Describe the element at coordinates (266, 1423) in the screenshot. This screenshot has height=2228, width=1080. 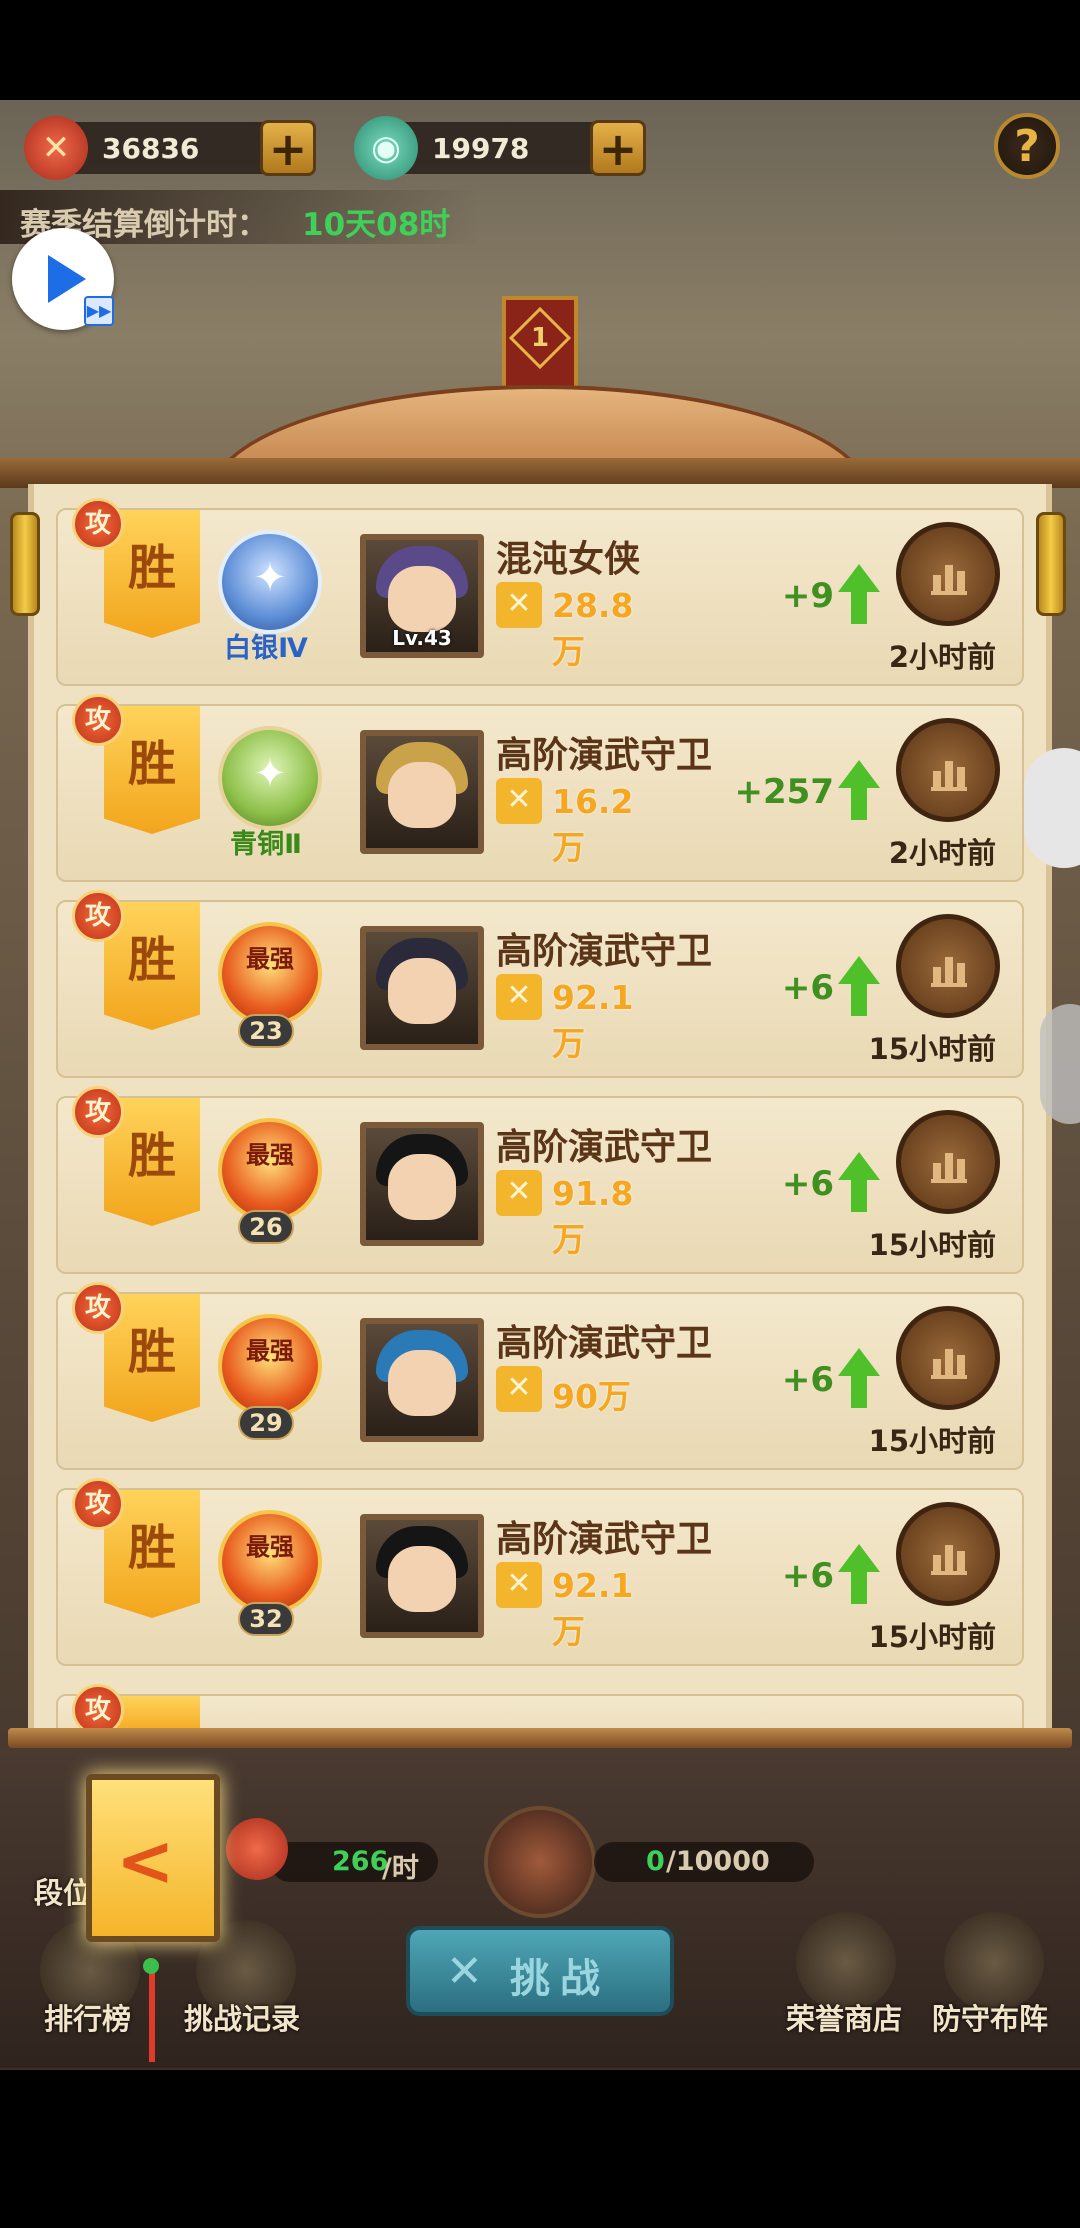
I see `rank-number-badge: 29` at that location.